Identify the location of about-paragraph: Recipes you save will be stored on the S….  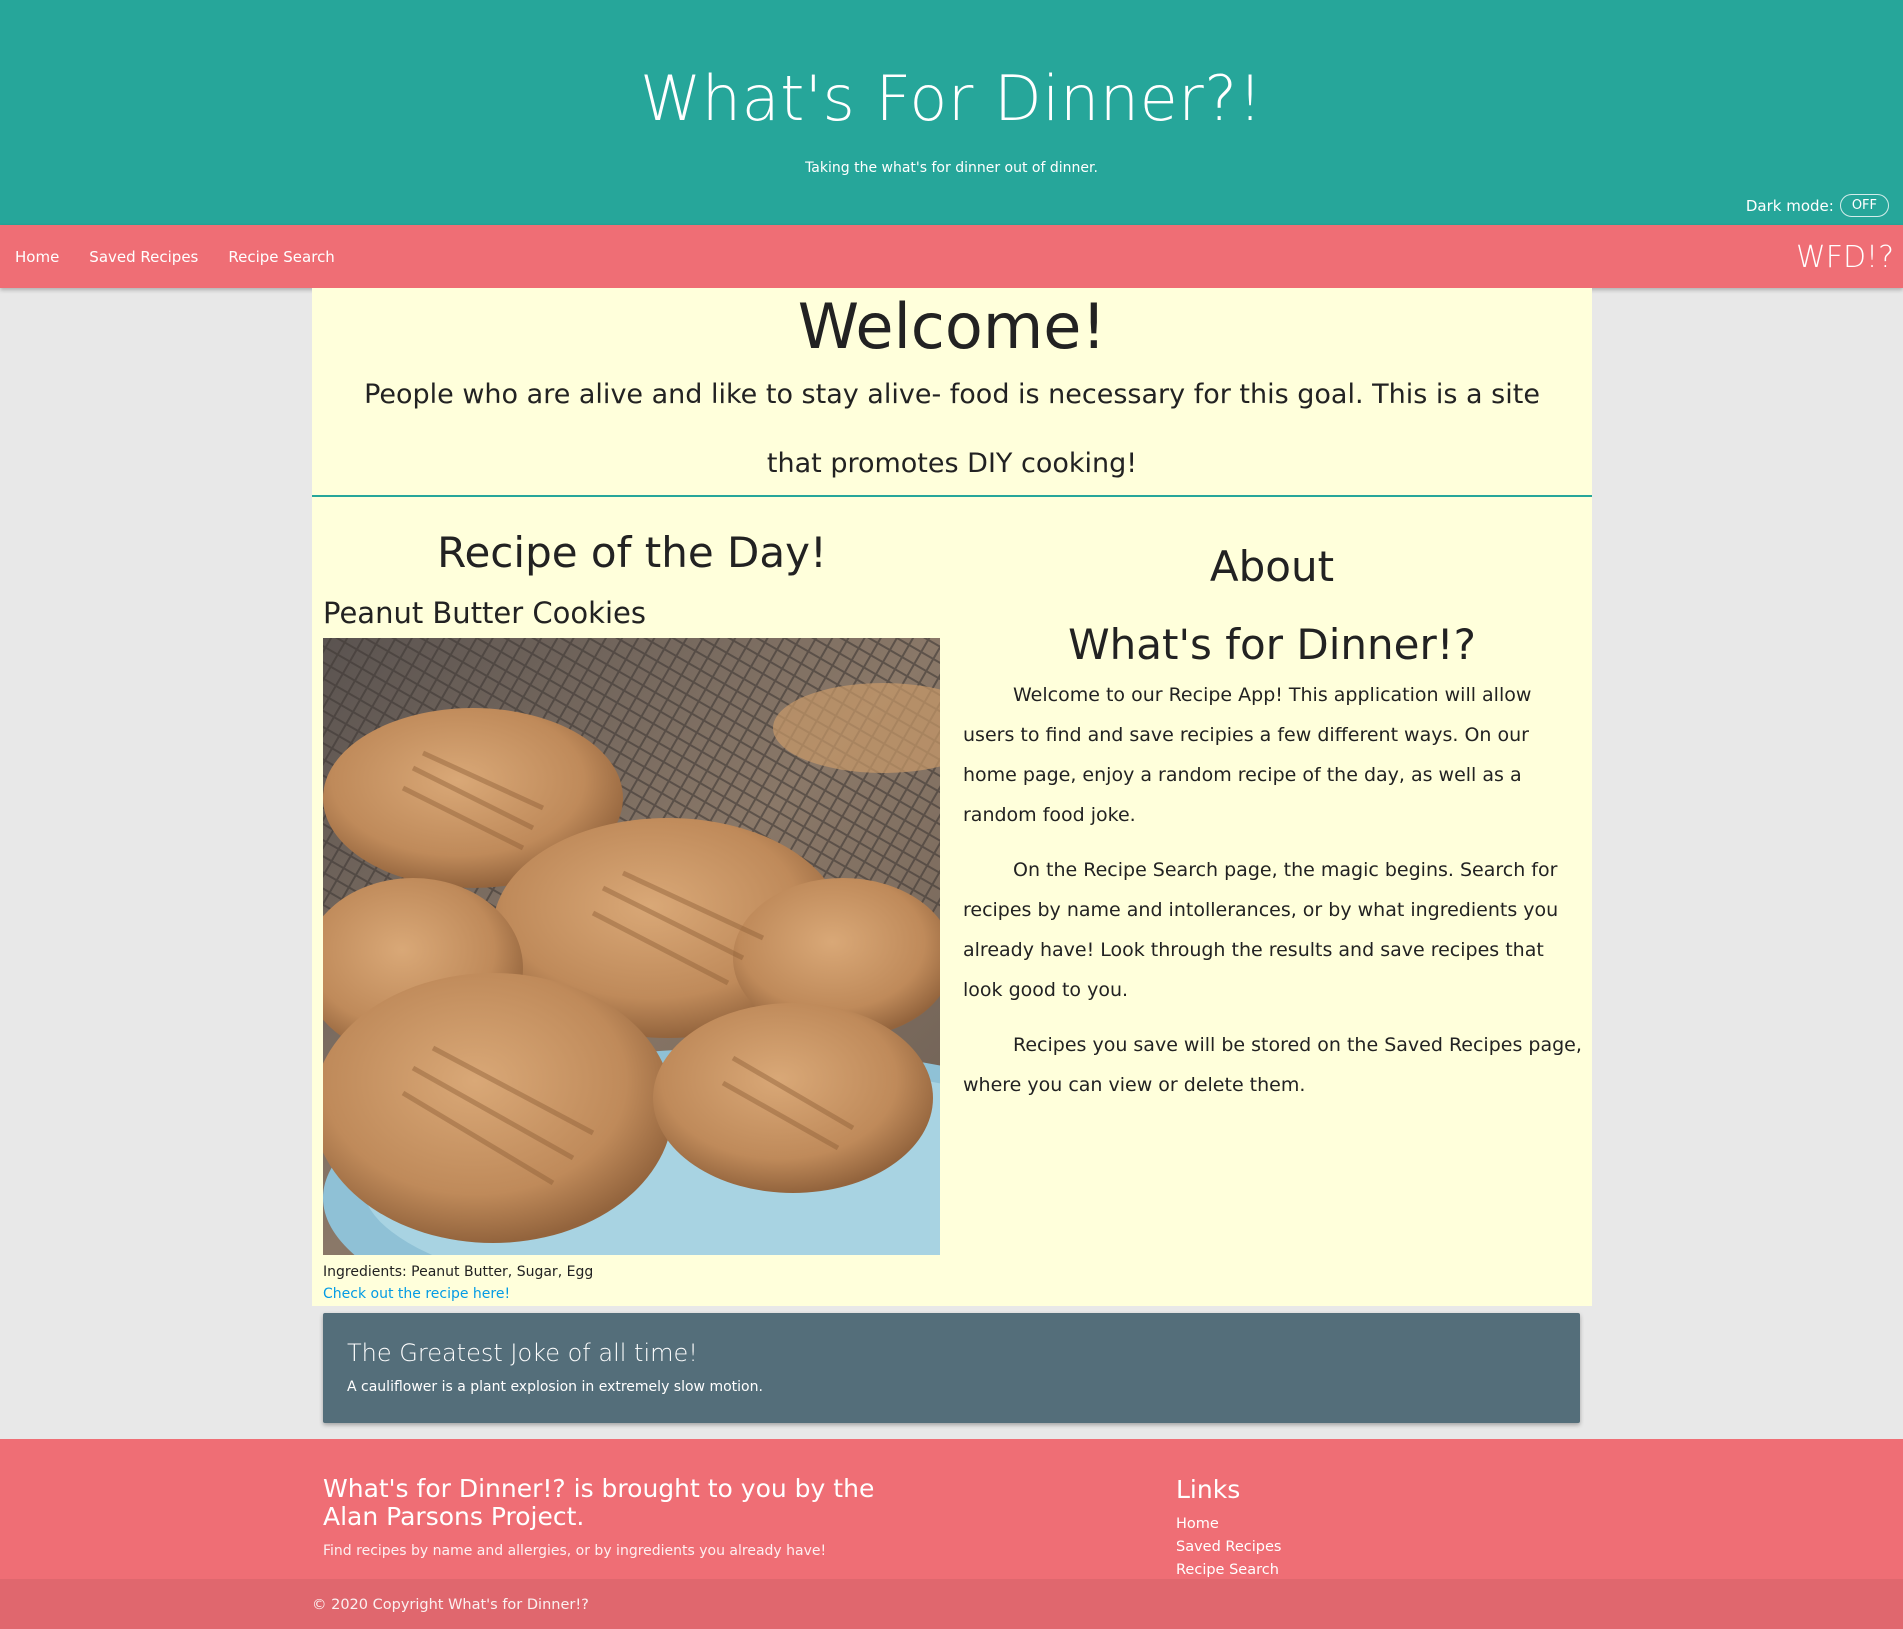
(1272, 1065).